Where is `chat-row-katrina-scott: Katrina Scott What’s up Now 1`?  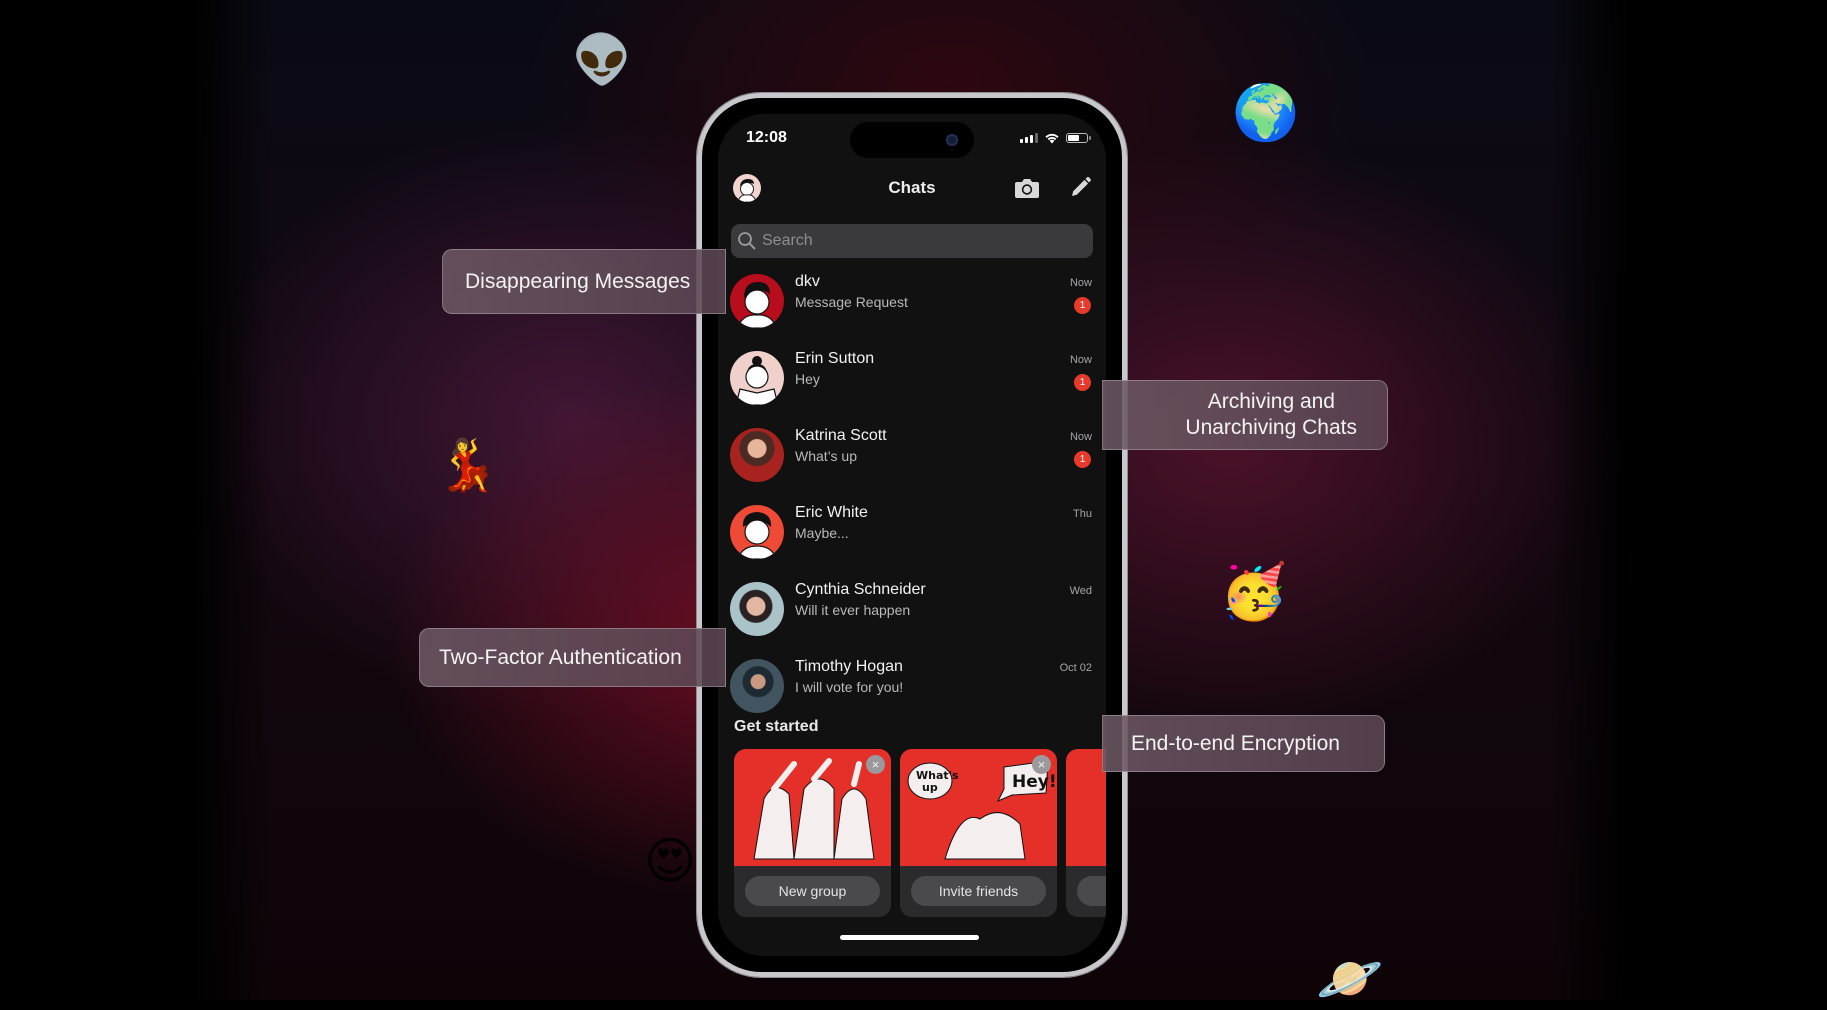
chat-row-katrina-scott: Katrina Scott What’s up Now 1 is located at coordinates (912, 456).